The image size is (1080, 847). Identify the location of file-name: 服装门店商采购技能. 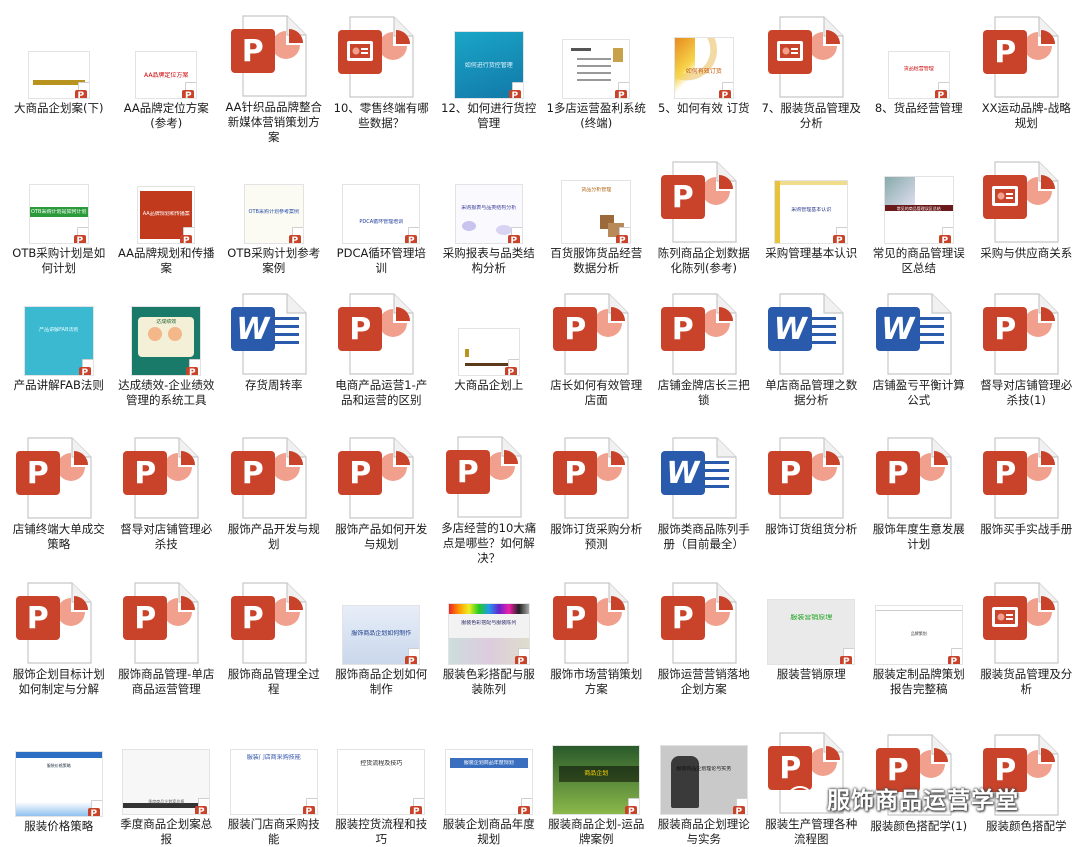
(273, 831).